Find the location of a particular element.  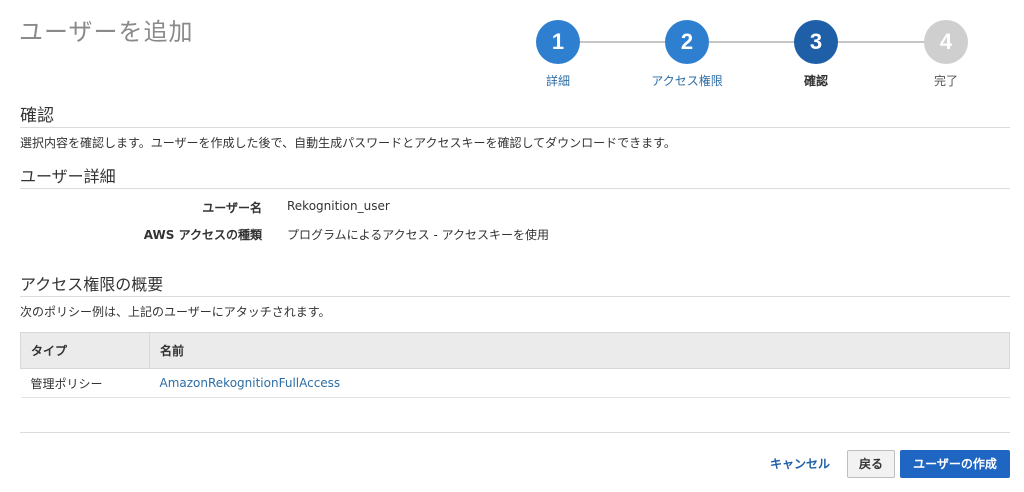

table-header-row: タイプ 名前 is located at coordinates (515, 350).